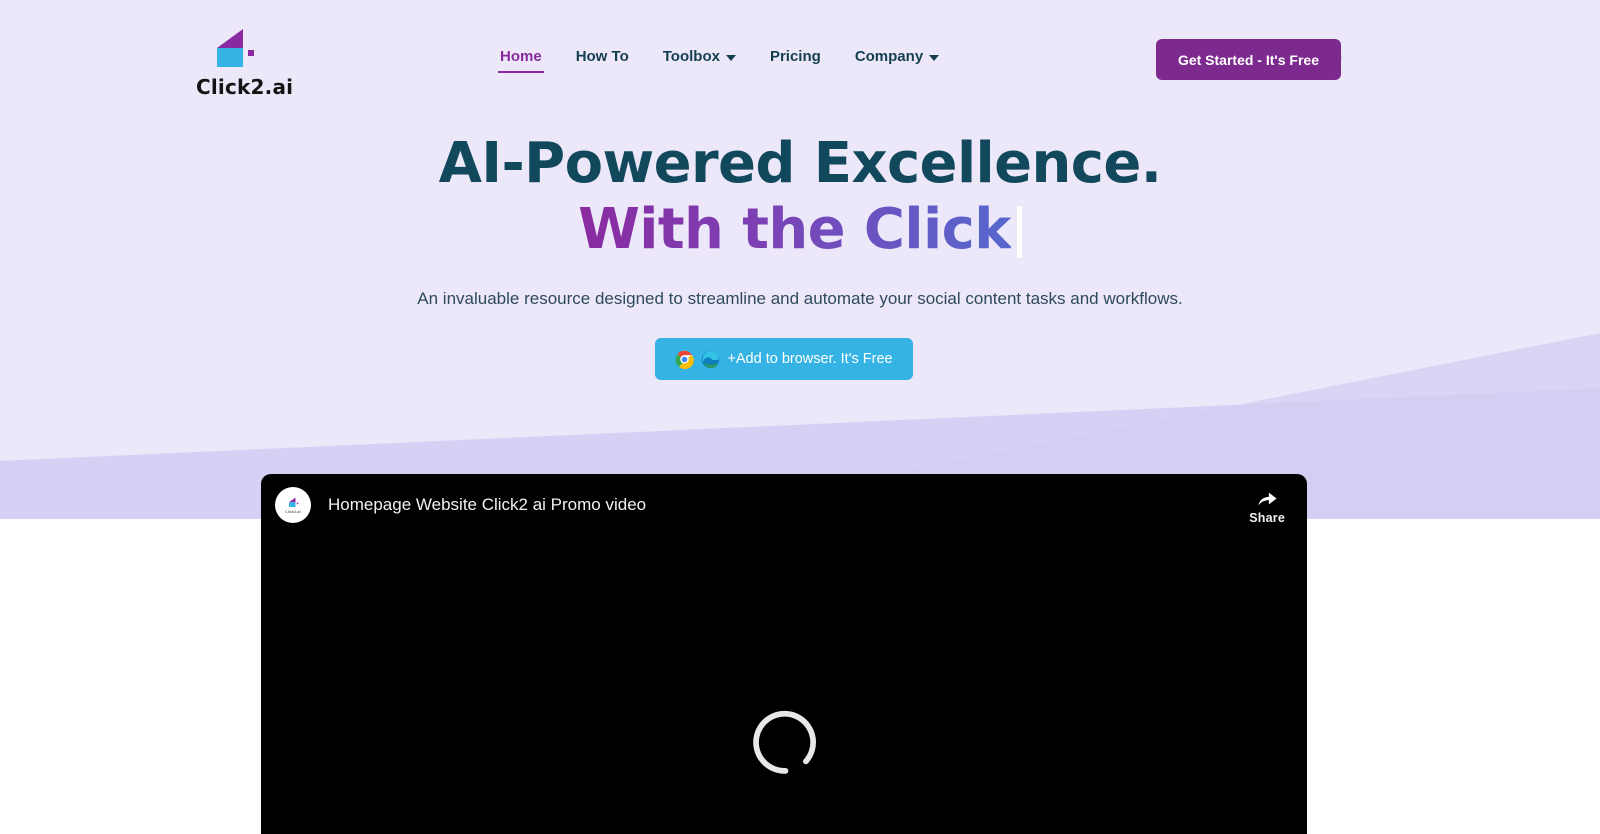 This screenshot has height=834, width=1600. Describe the element at coordinates (1267, 499) in the screenshot. I see `share-arrow-icon` at that location.